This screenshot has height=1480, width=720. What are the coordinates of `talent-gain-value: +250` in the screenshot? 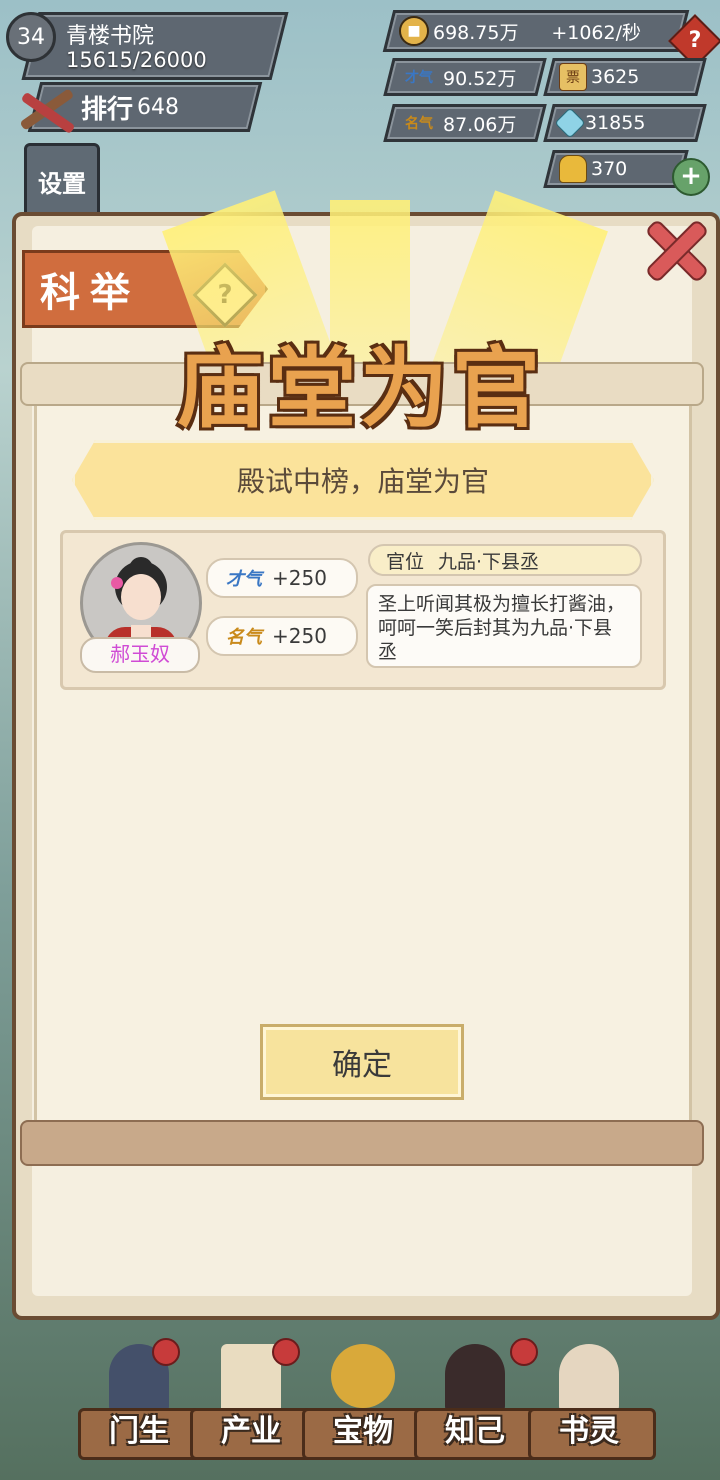 It's located at (299, 578).